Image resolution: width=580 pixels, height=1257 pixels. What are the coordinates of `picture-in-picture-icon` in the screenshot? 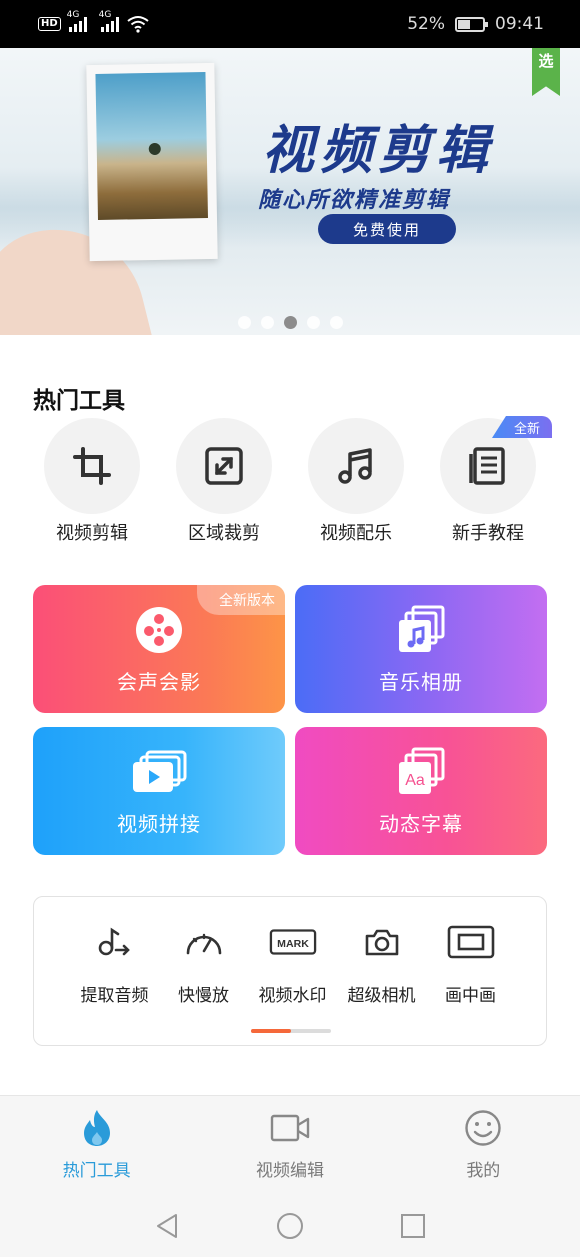 It's located at (471, 942).